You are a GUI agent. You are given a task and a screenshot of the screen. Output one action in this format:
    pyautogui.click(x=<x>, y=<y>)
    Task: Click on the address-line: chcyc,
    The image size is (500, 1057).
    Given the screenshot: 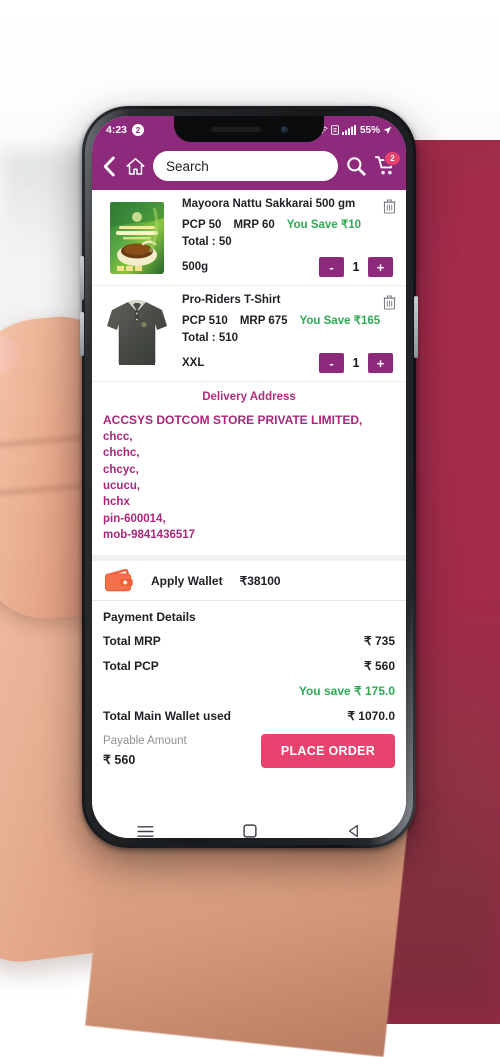 What is the action you would take?
    pyautogui.click(x=121, y=469)
    